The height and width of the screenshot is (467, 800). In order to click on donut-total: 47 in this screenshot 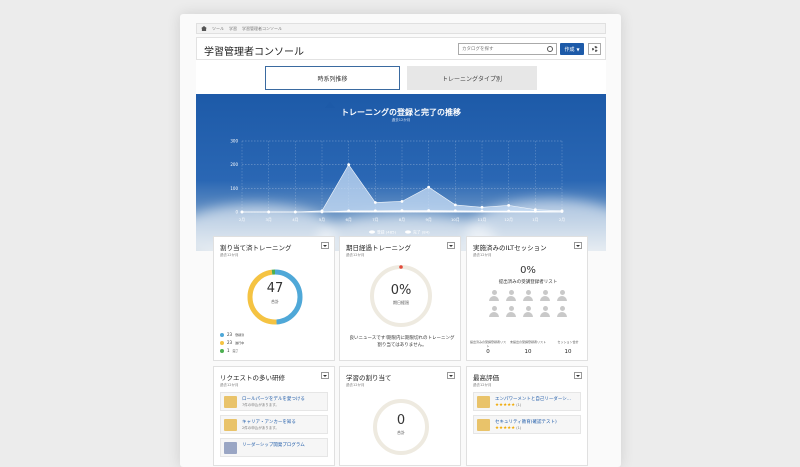, I will do `click(275, 288)`.